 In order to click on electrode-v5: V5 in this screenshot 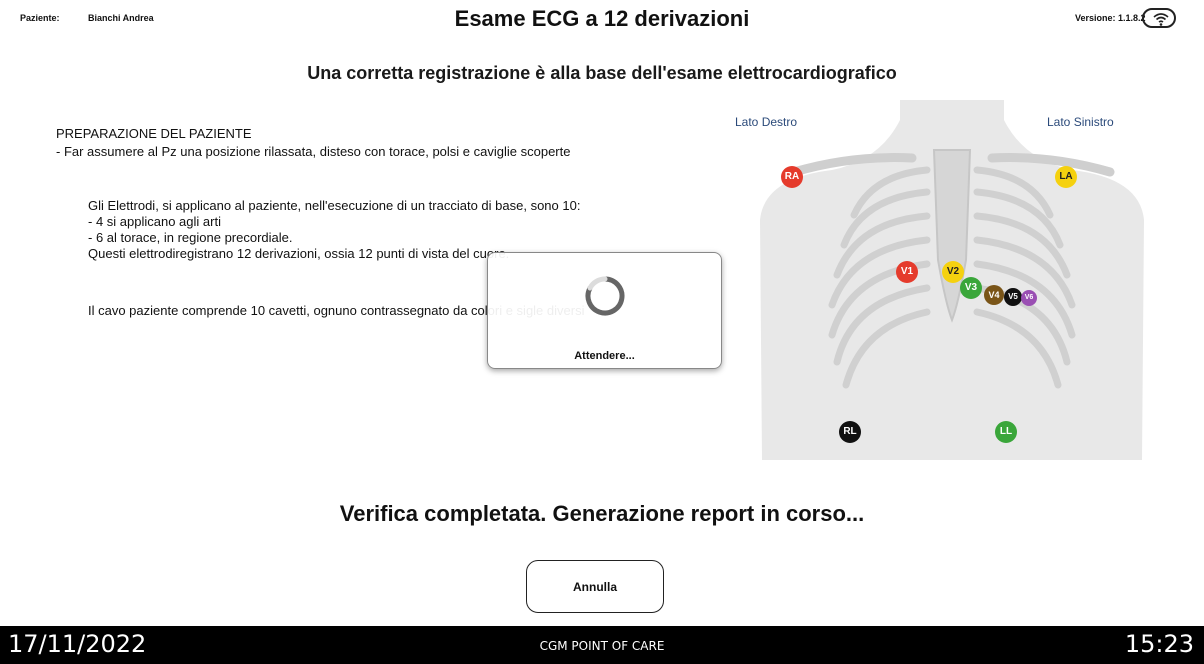, I will do `click(1013, 297)`.